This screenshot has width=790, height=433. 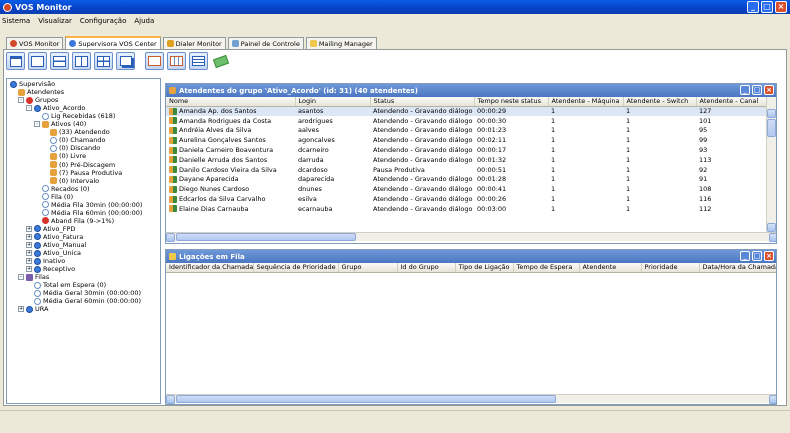 What do you see at coordinates (757, 90) in the screenshot?
I see `agents-maximize-button: □` at bounding box center [757, 90].